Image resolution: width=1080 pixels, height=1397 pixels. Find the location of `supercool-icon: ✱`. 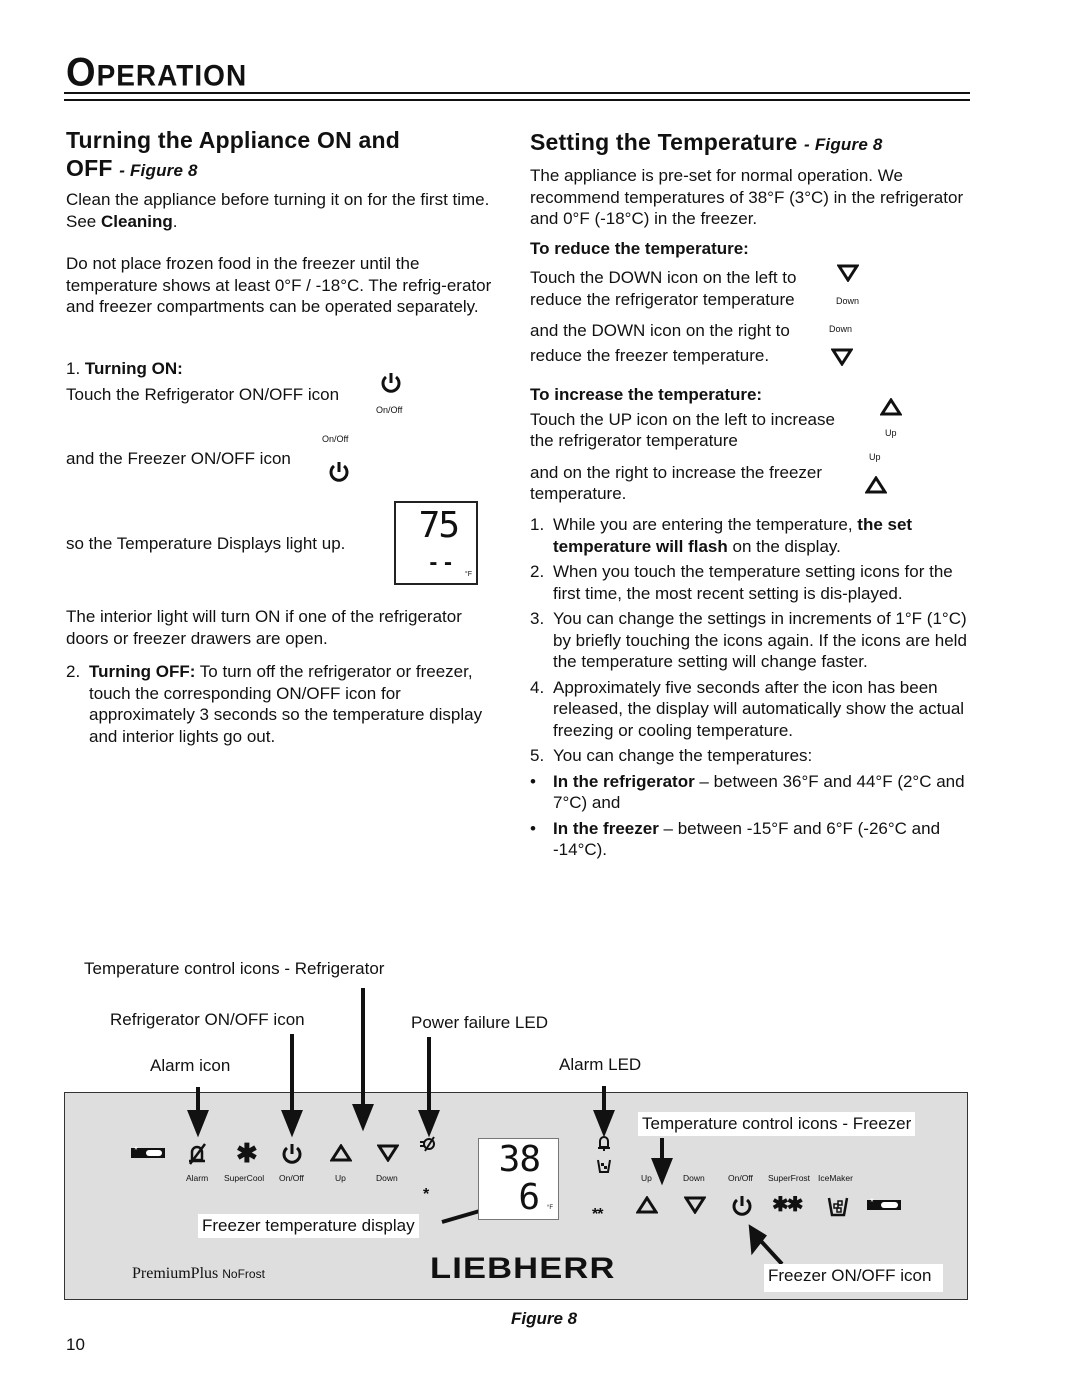

supercool-icon: ✱ is located at coordinates (247, 1153).